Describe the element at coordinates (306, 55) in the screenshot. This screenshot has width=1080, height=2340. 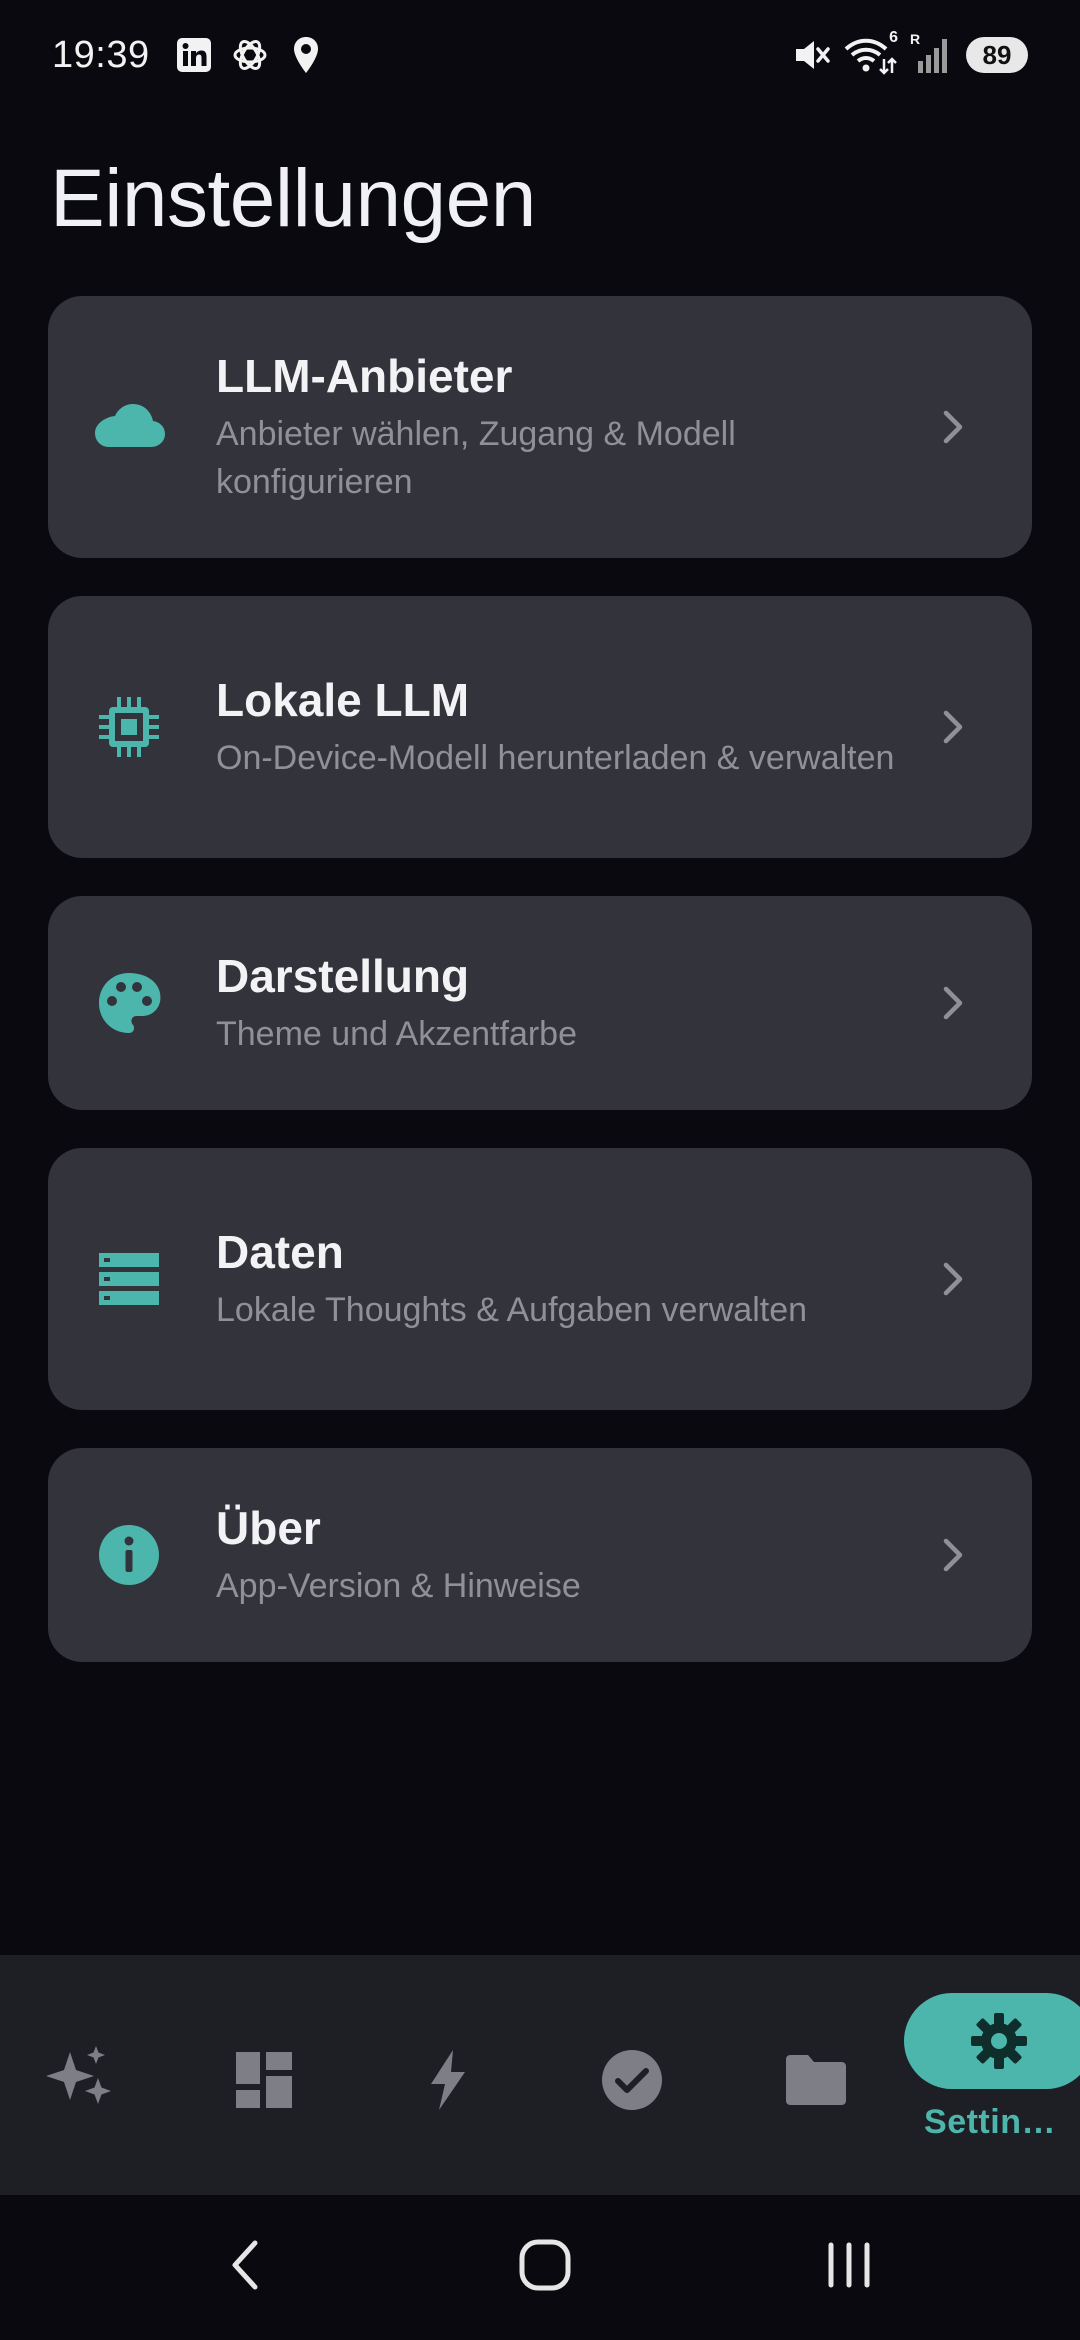
I see `location-pin-icon` at that location.